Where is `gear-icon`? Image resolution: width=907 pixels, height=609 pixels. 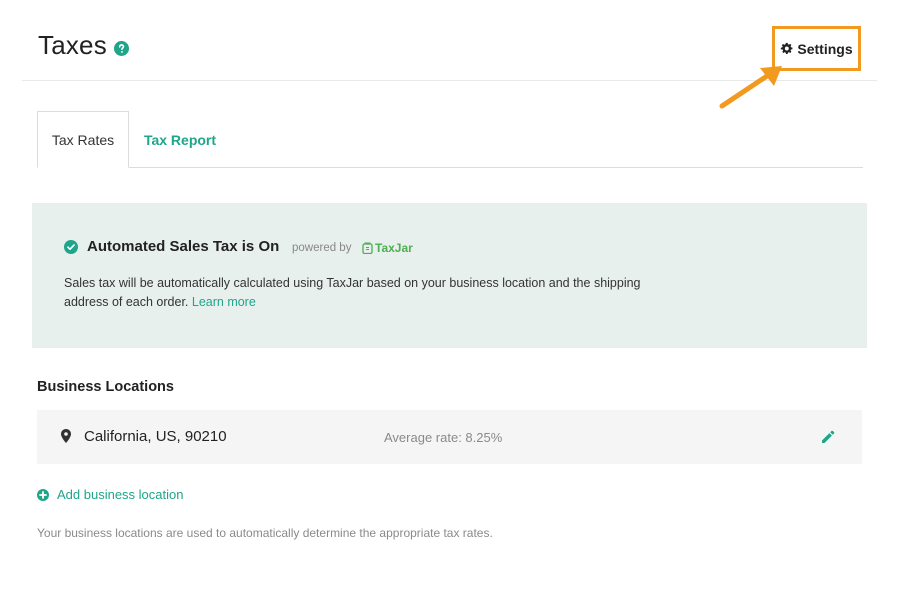 gear-icon is located at coordinates (787, 48).